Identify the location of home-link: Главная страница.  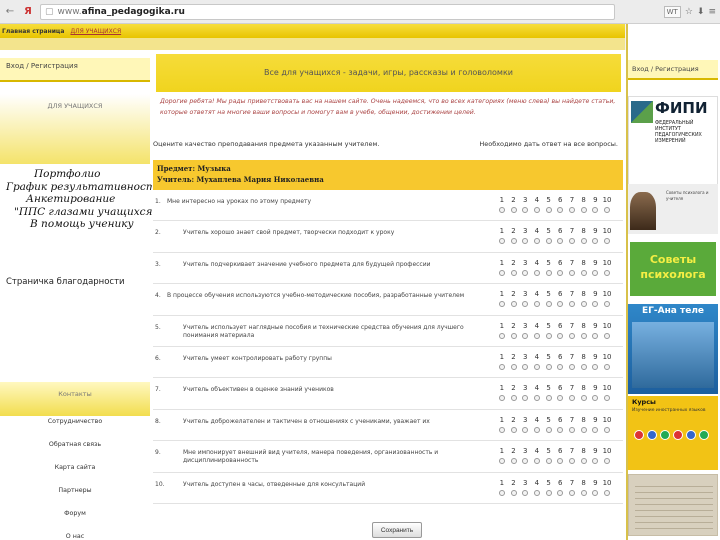
(33, 31).